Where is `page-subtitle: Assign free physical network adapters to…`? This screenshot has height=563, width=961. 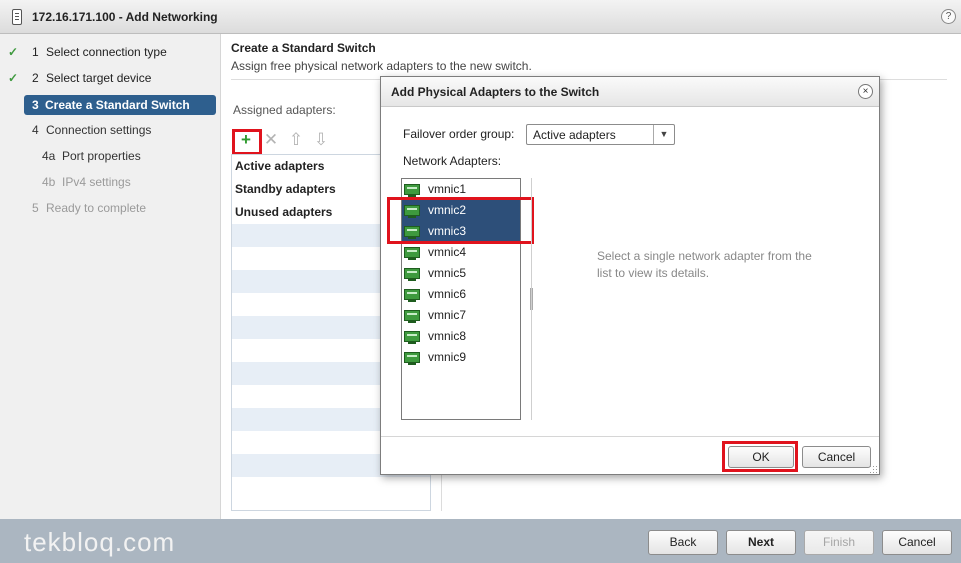
page-subtitle: Assign free physical network adapters to… is located at coordinates (381, 66).